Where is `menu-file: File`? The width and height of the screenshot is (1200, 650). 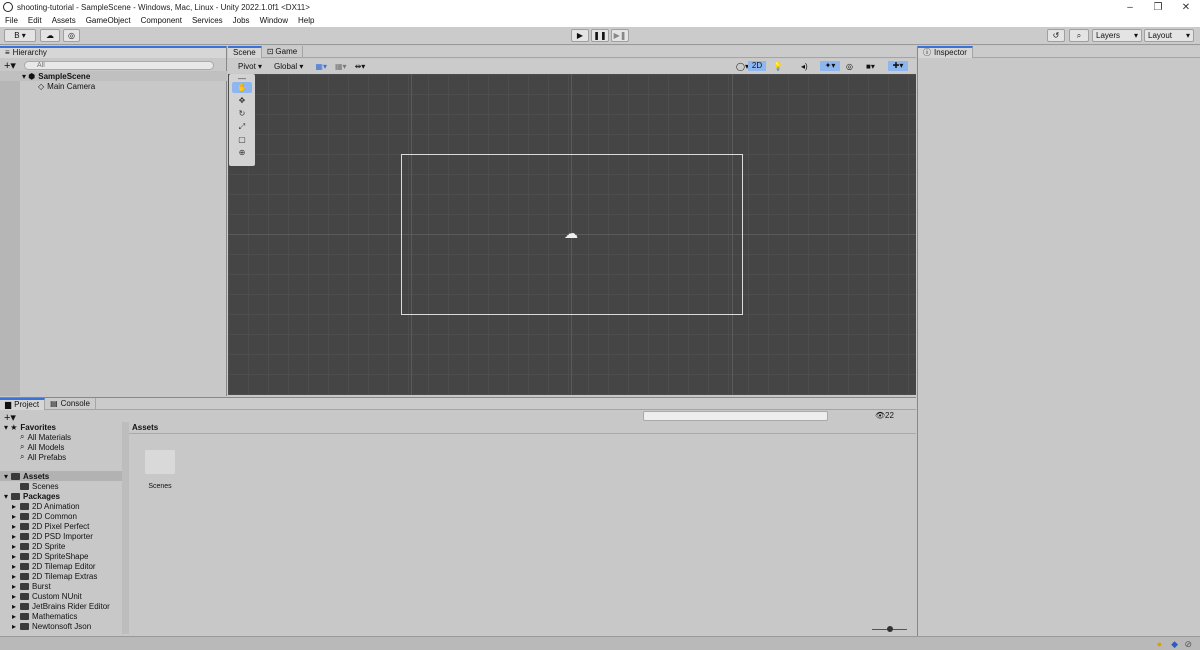
menu-file: File is located at coordinates (11, 20).